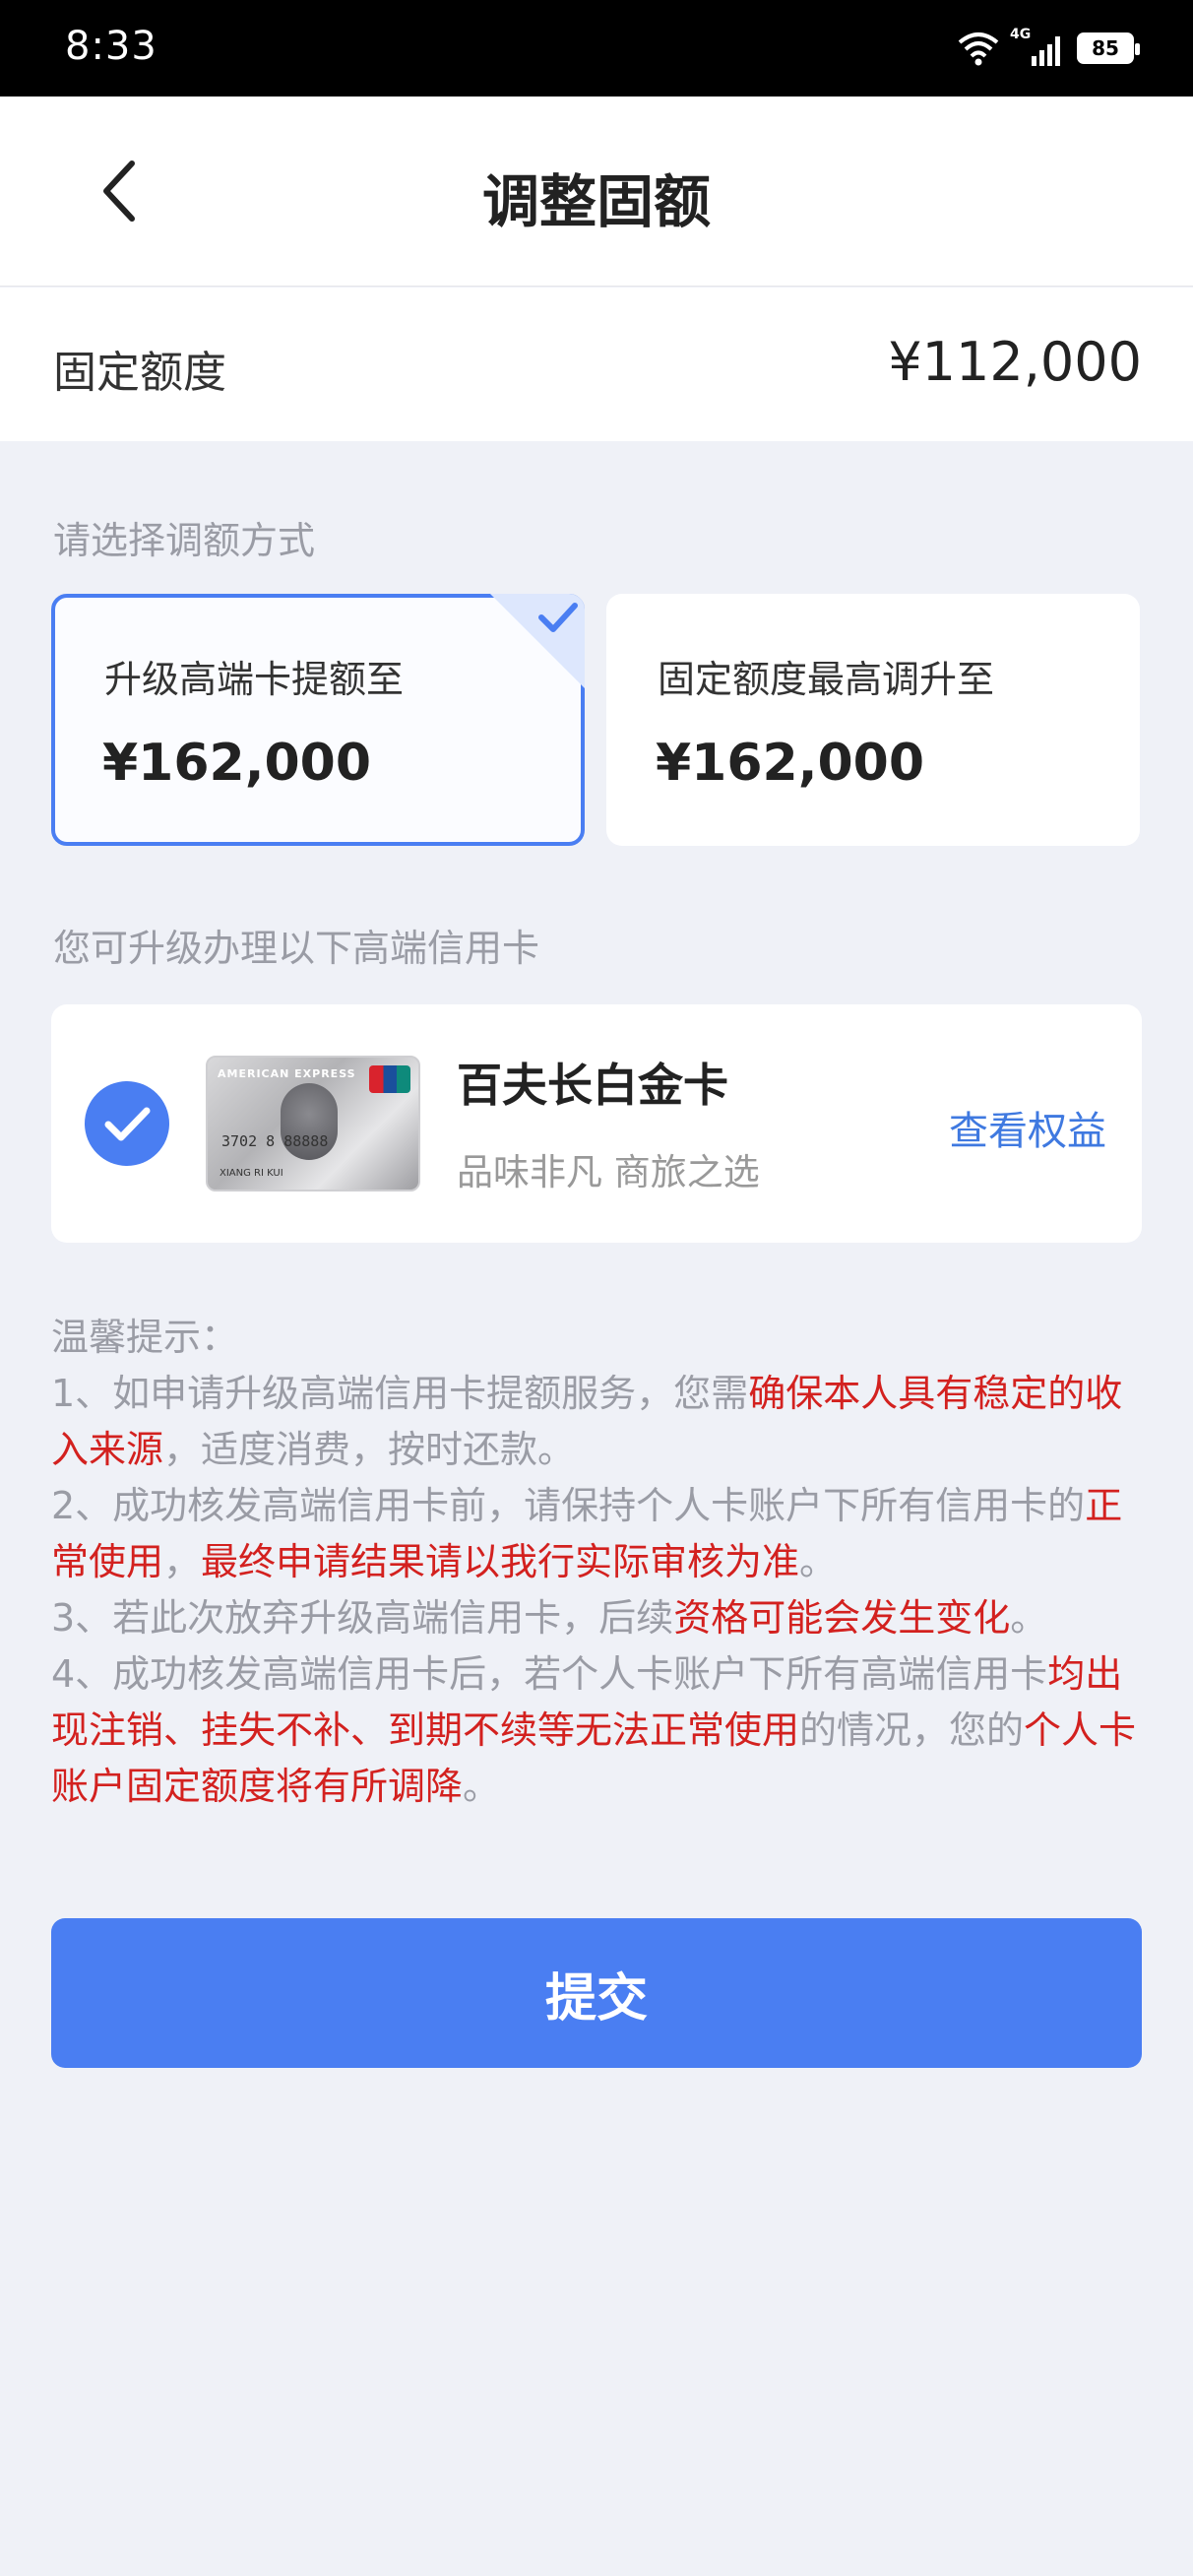 The width and height of the screenshot is (1193, 2576). I want to click on card-brand-text: AMERICAN EXPRESS, so click(287, 1073).